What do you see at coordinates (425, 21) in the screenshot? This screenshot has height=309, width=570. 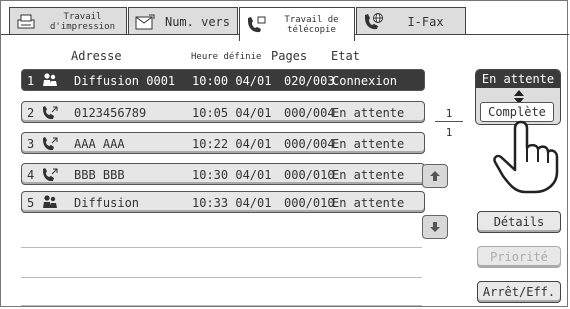 I see `tab-internet-fax-label: I-Fax` at bounding box center [425, 21].